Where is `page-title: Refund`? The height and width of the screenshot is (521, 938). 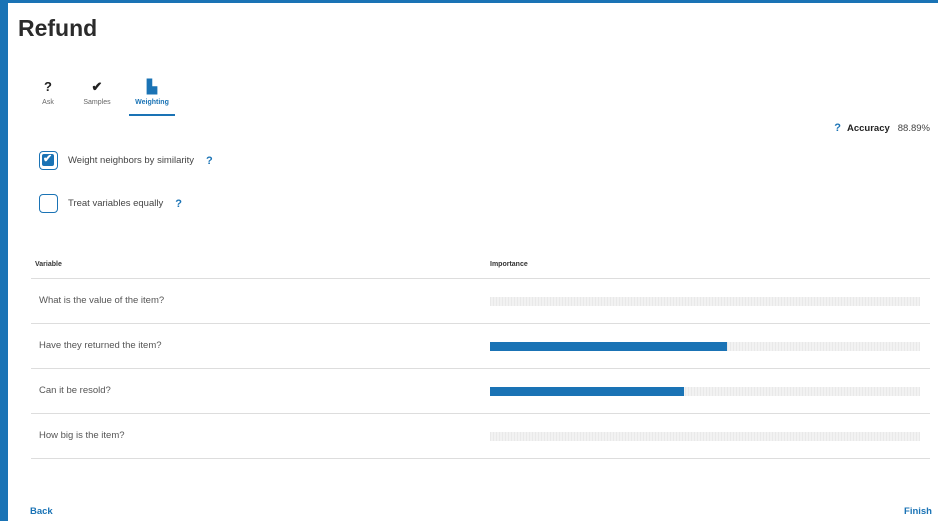
page-title: Refund is located at coordinates (58, 28).